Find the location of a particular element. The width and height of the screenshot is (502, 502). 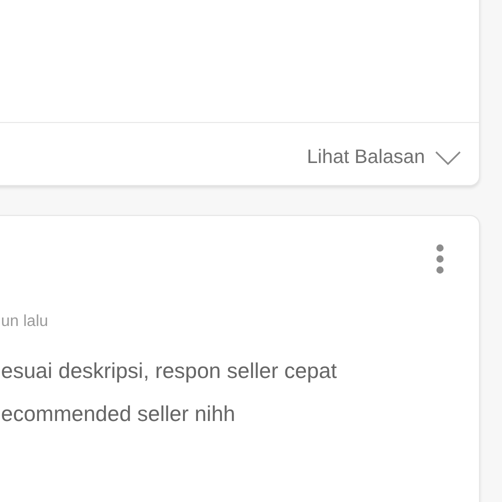

view-replies-button: Lihat Balasan is located at coordinates (383, 157).